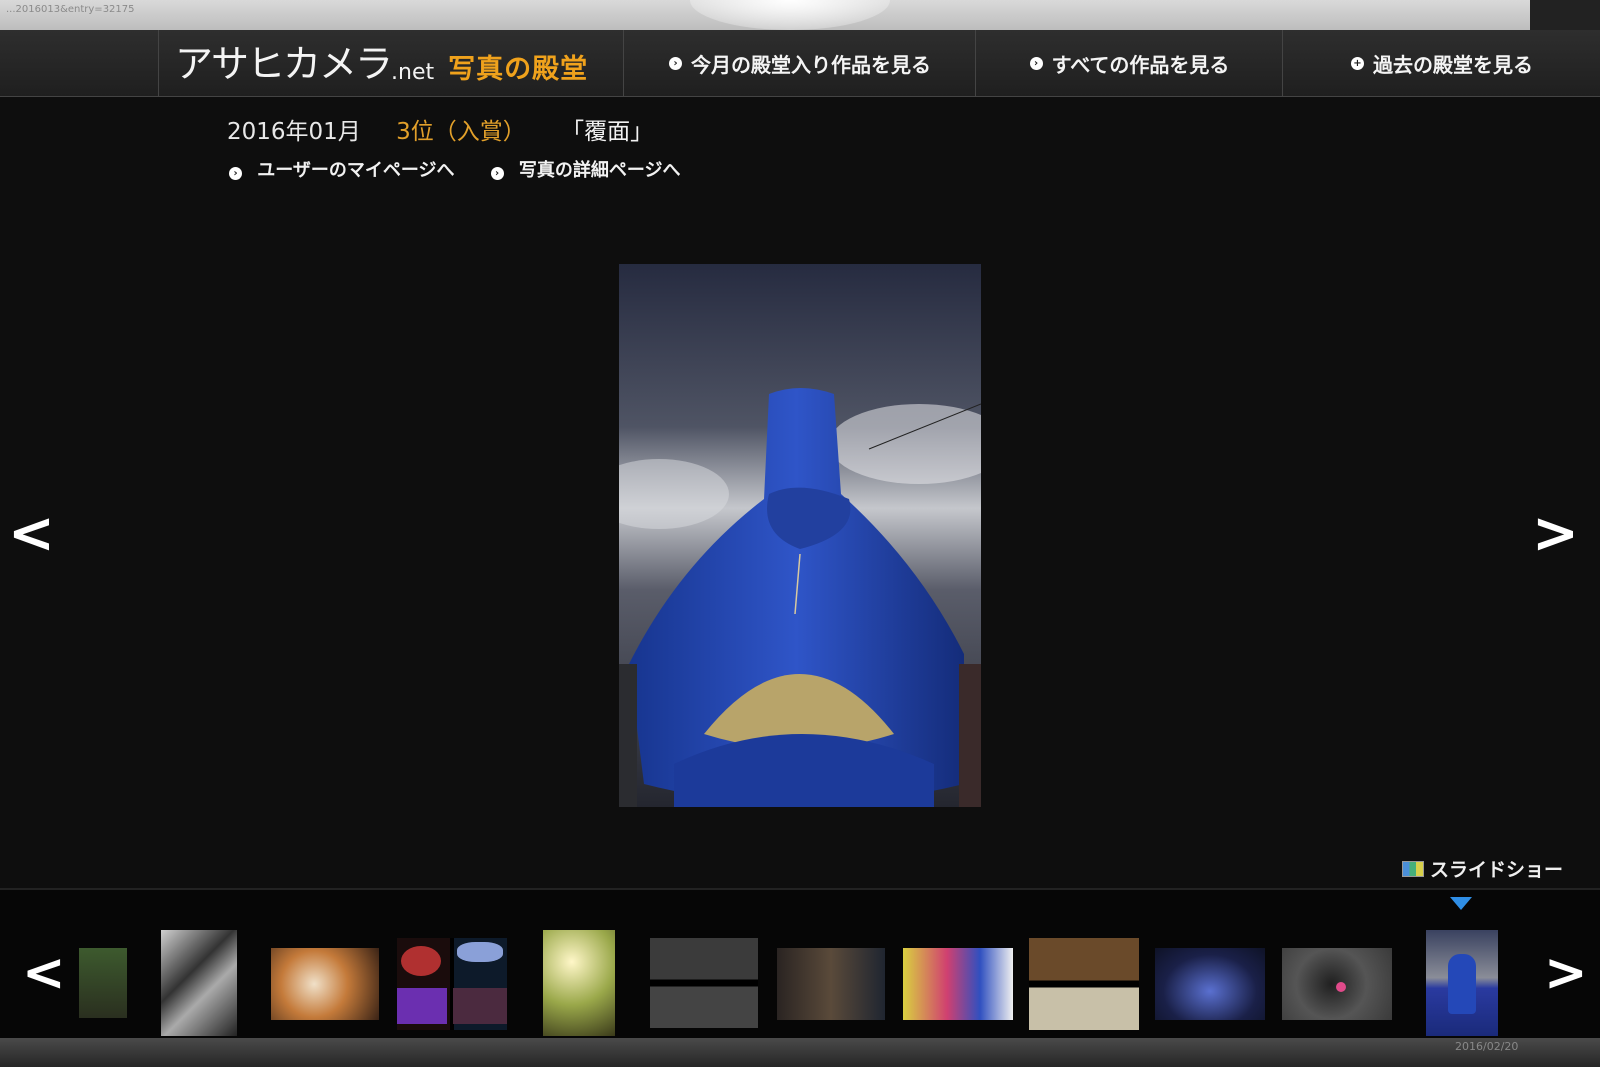  I want to click on filmstrip-next-button: >, so click(1566, 973).